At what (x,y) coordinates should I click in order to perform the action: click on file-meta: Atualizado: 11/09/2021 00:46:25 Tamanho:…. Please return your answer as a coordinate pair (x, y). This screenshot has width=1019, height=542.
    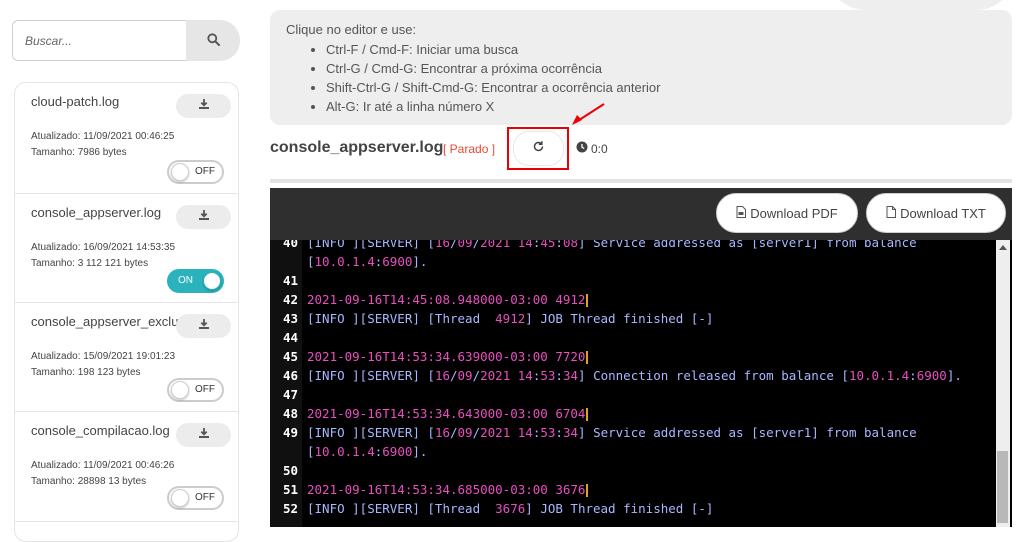
    Looking at the image, I should click on (102, 145).